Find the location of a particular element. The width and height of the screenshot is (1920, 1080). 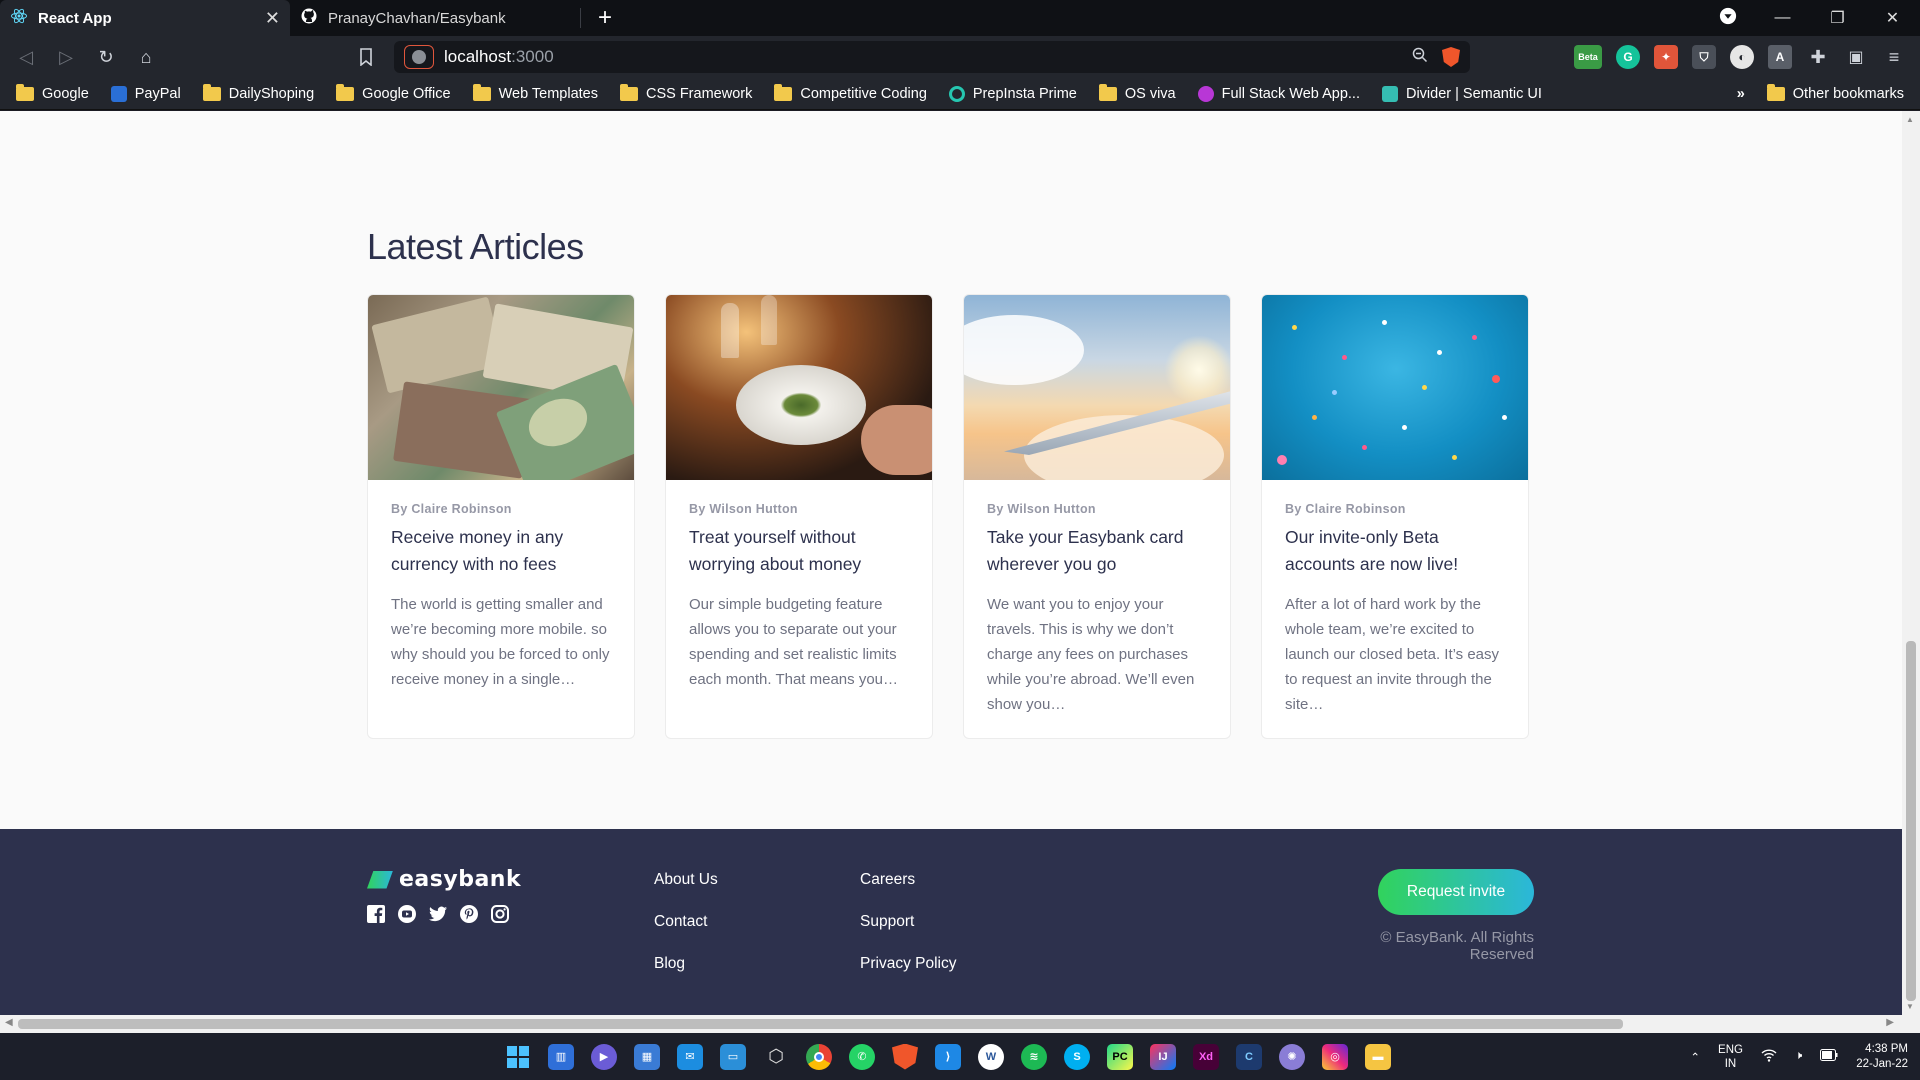

close-window-icon: ✕ is located at coordinates (1892, 18).